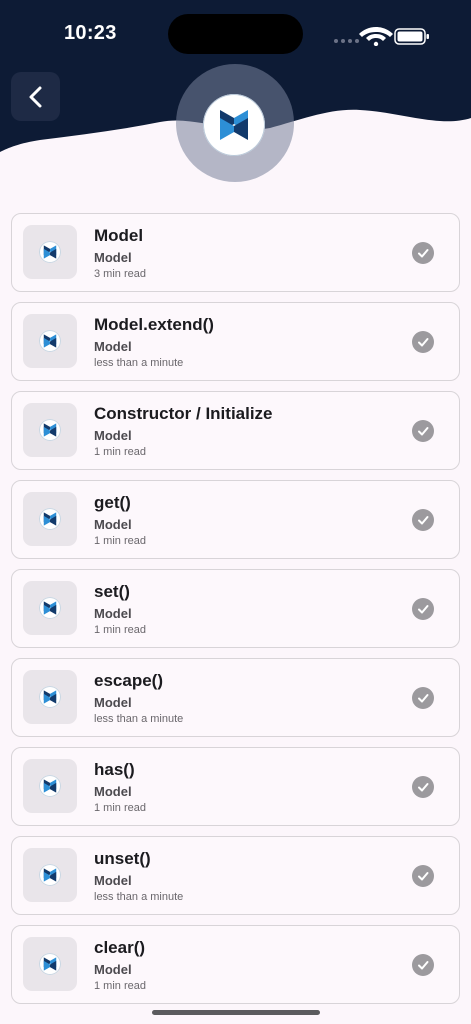 The width and height of the screenshot is (471, 1024). I want to click on chevron-left-icon, so click(35, 96).